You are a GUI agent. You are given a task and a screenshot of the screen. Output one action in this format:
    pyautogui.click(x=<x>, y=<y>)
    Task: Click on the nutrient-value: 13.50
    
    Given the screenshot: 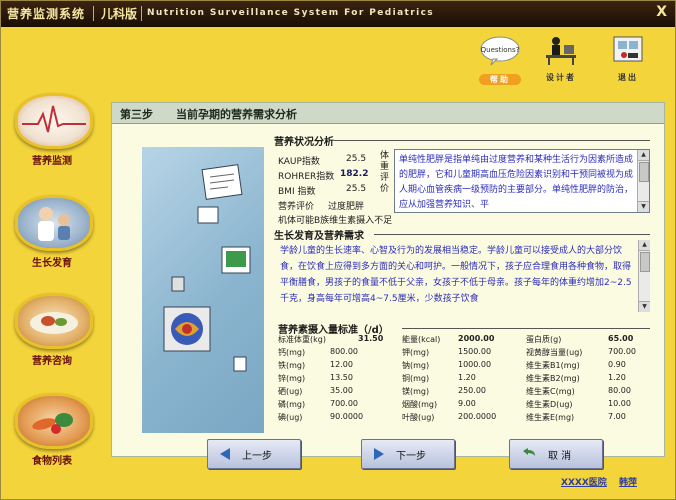 What is the action you would take?
    pyautogui.click(x=341, y=377)
    